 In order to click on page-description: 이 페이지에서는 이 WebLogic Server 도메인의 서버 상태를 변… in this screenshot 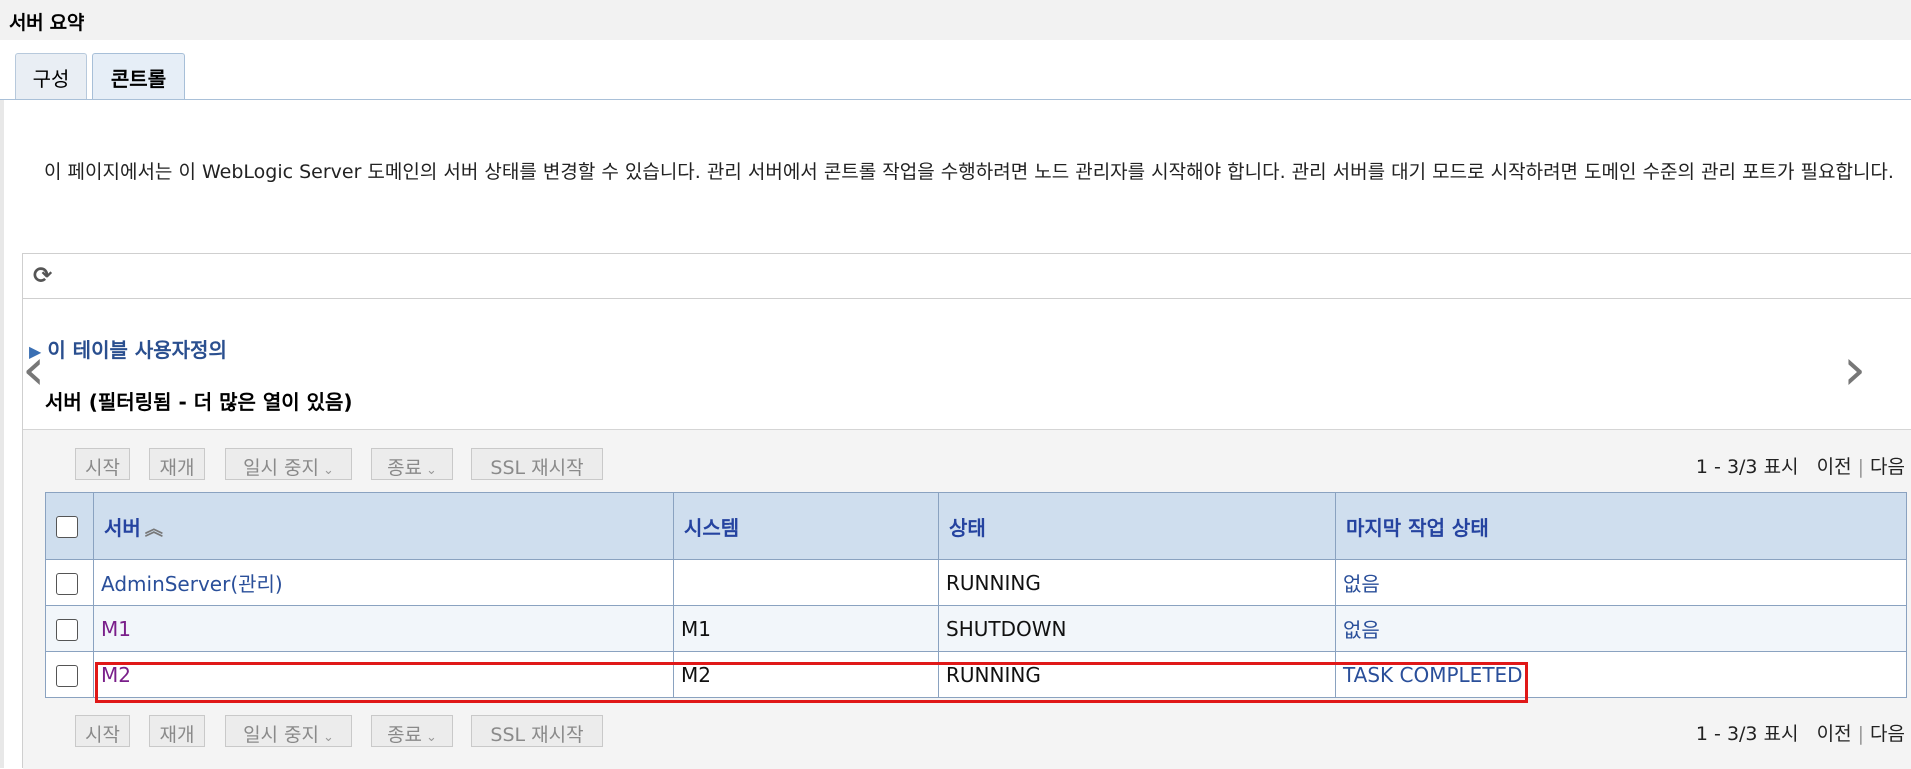, I will do `click(969, 172)`.